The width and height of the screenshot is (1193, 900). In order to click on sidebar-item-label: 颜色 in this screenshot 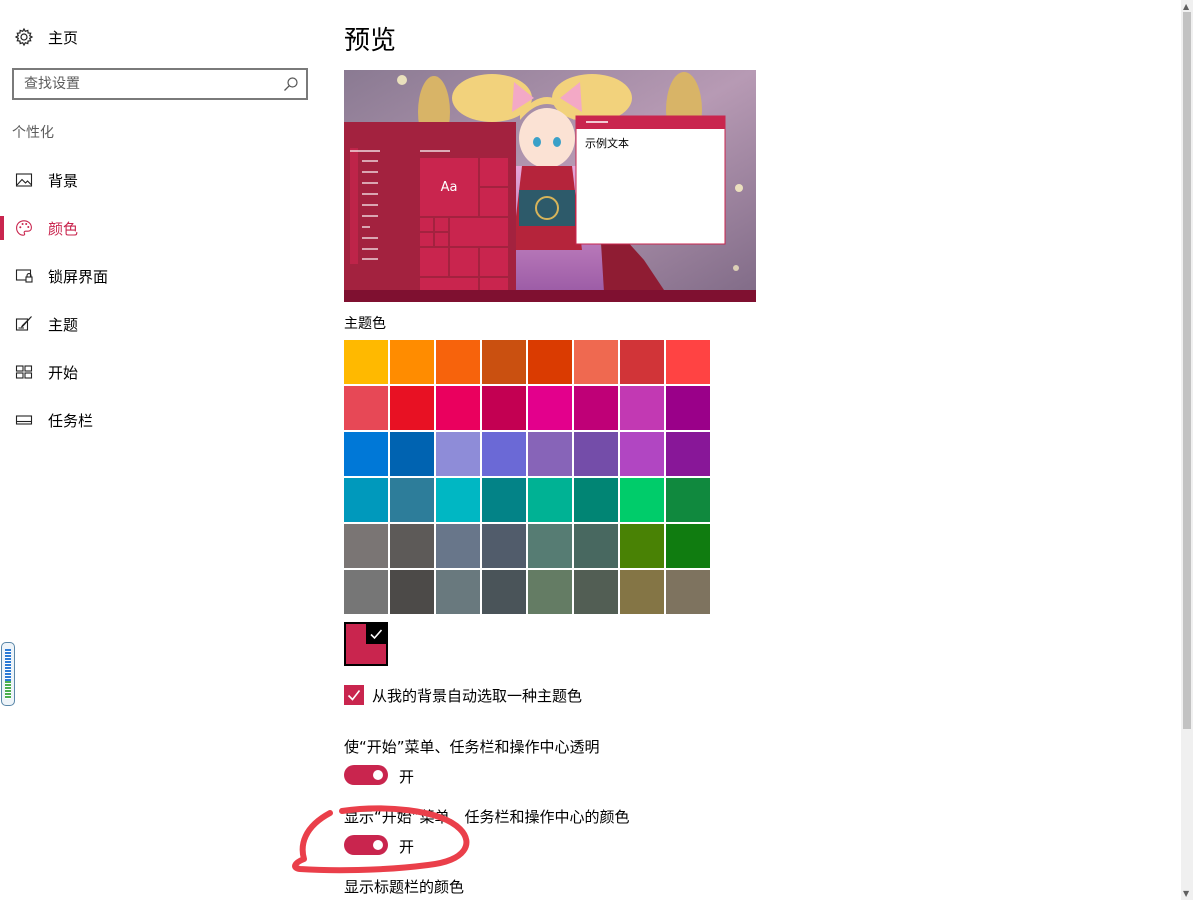, I will do `click(63, 228)`.